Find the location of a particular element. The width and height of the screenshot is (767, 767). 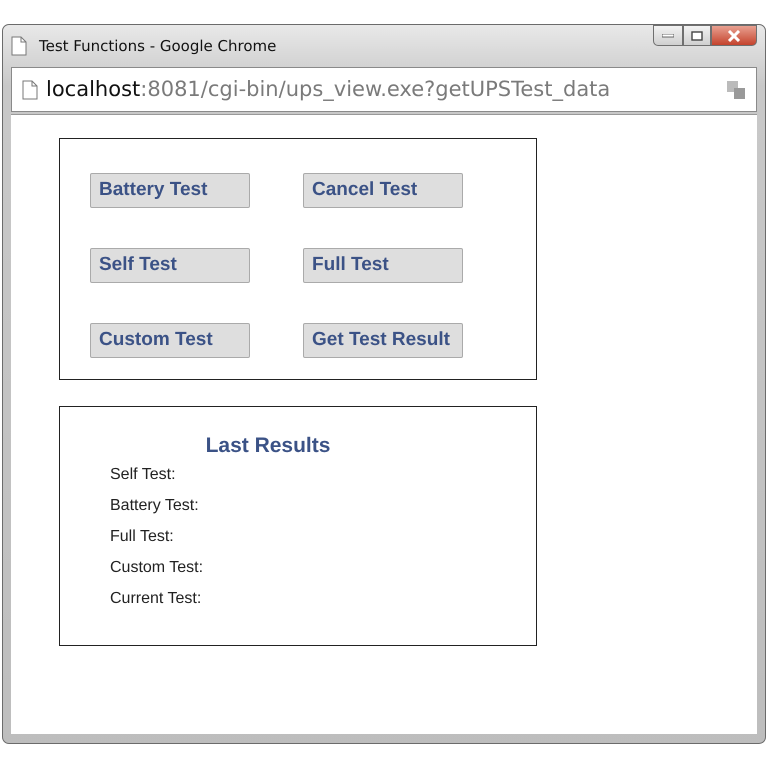

translate-icon is located at coordinates (736, 90).